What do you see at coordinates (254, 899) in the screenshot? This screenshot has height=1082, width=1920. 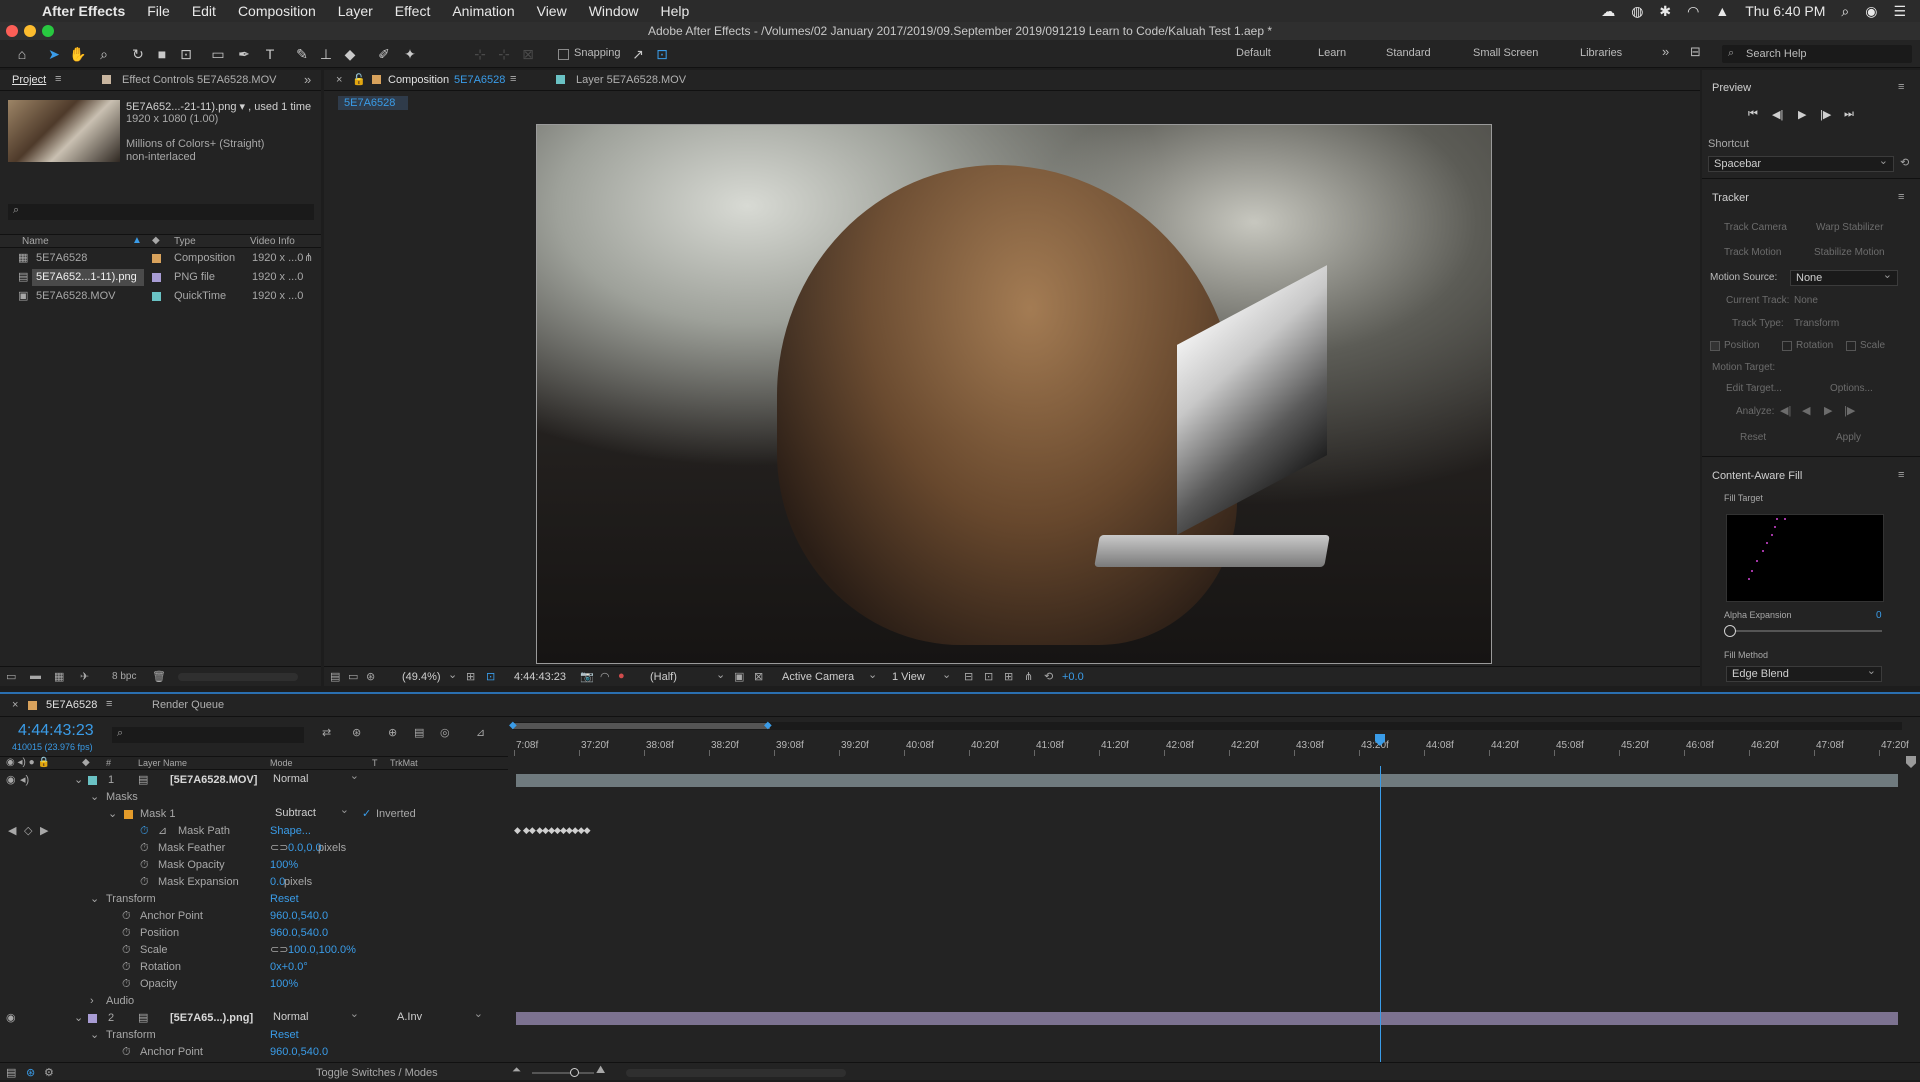 I see `transform-group-row: ⌄ Transform Reset` at bounding box center [254, 899].